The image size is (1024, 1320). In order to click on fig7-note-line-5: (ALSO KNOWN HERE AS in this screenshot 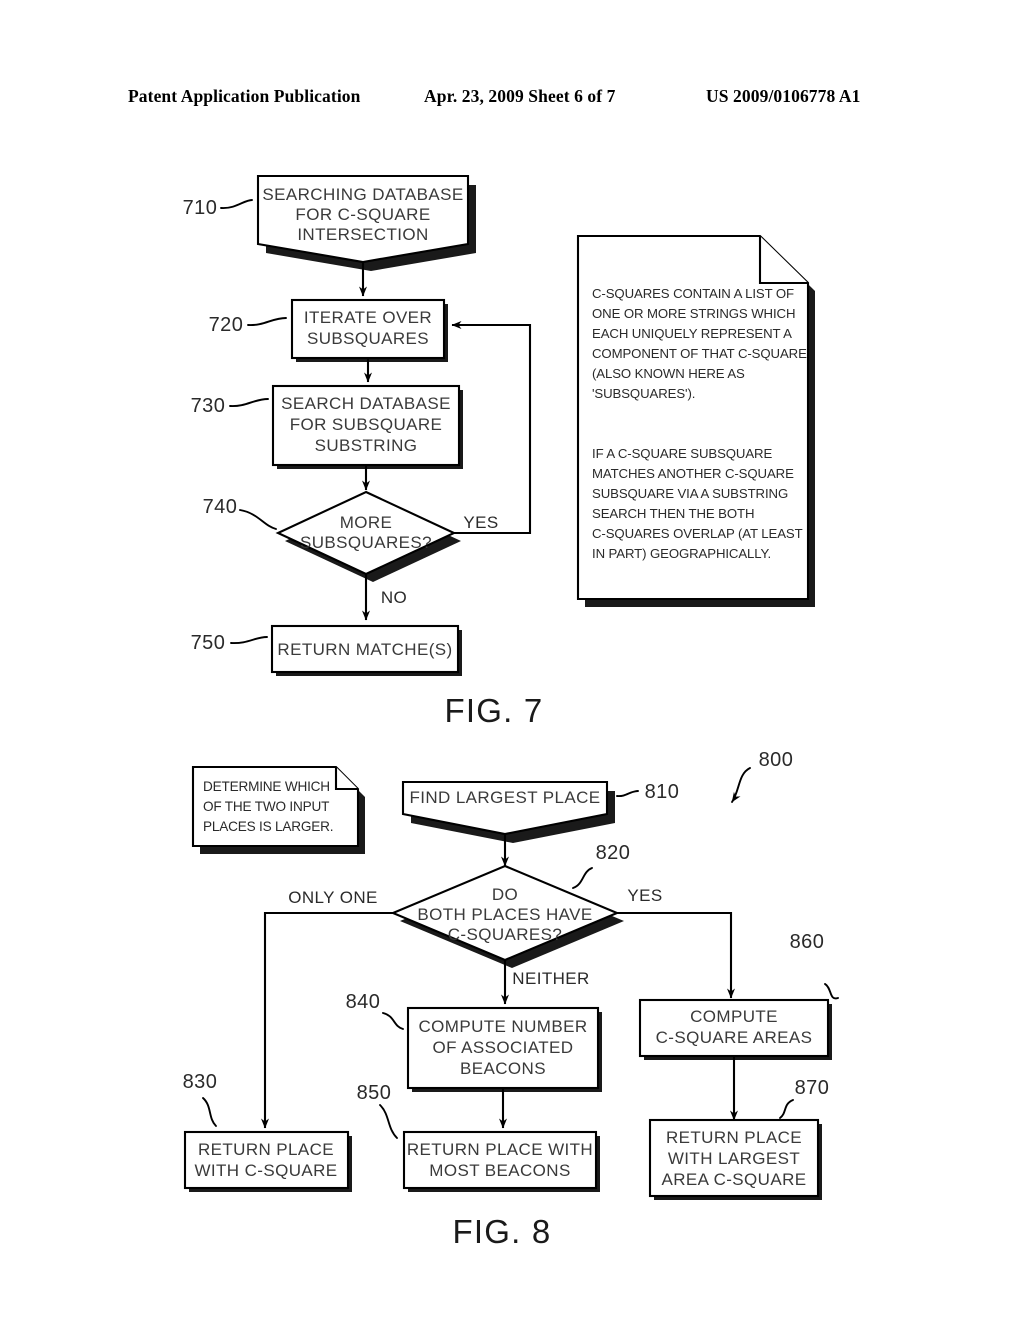, I will do `click(668, 373)`.